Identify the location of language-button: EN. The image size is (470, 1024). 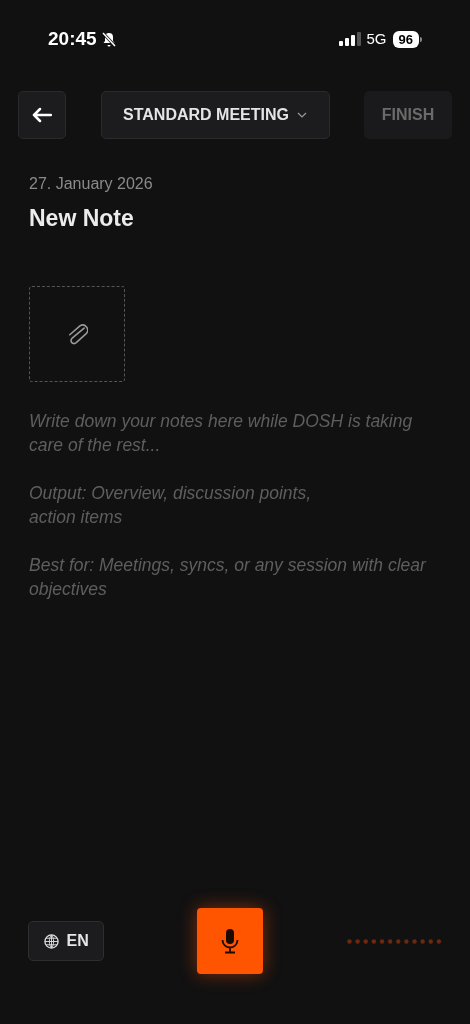
(66, 941).